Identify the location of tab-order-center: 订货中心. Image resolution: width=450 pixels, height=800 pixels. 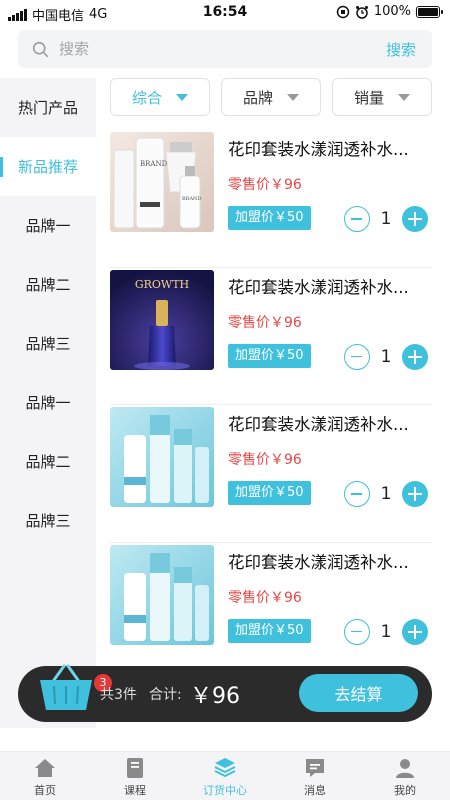
(225, 776).